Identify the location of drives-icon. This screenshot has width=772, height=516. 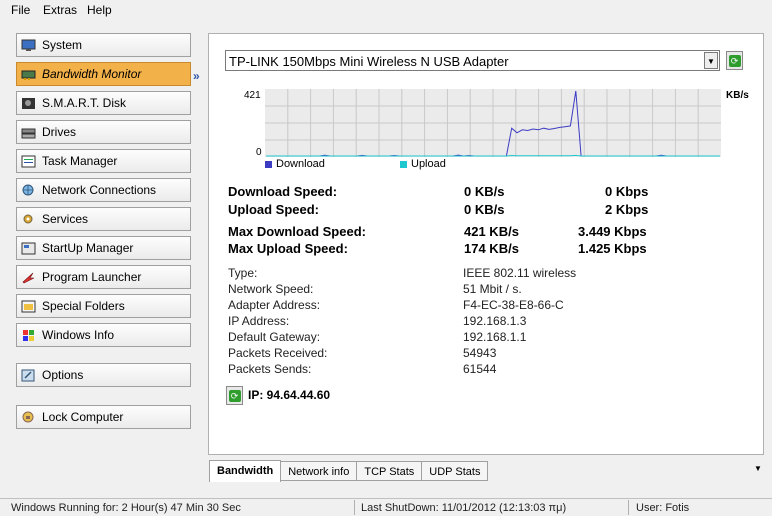
(28, 132).